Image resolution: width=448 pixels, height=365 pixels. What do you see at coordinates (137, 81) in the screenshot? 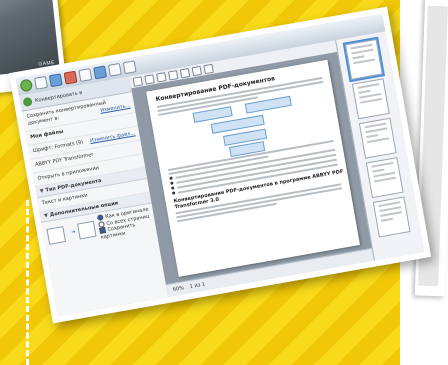
I see `hand-tool-icon` at bounding box center [137, 81].